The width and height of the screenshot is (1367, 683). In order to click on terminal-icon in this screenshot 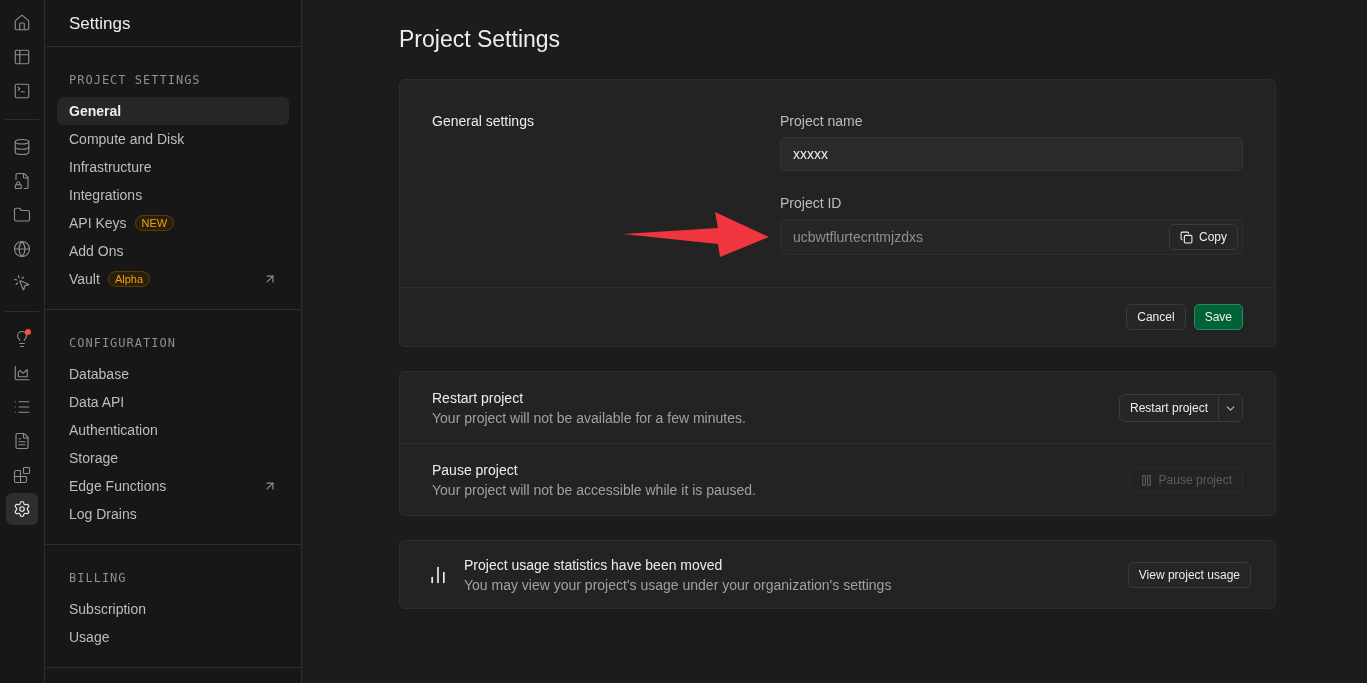, I will do `click(22, 91)`.